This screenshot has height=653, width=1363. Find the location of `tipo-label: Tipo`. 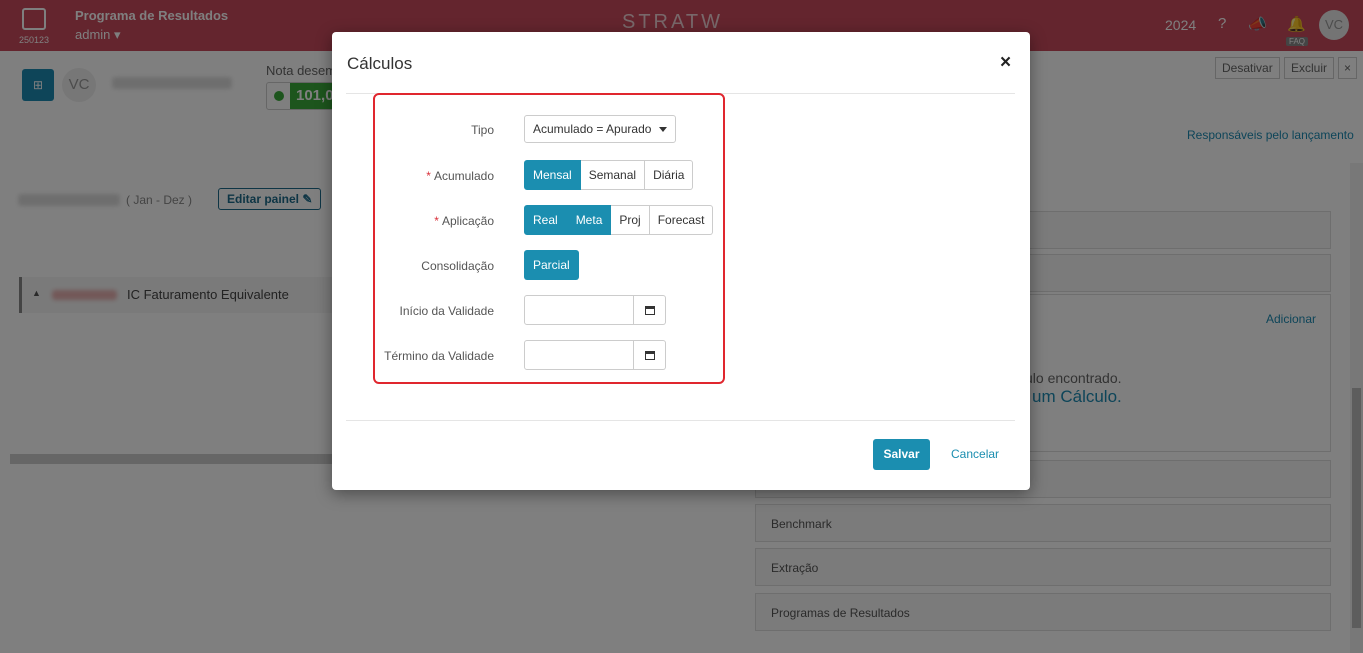

tipo-label: Tipo is located at coordinates (482, 130).